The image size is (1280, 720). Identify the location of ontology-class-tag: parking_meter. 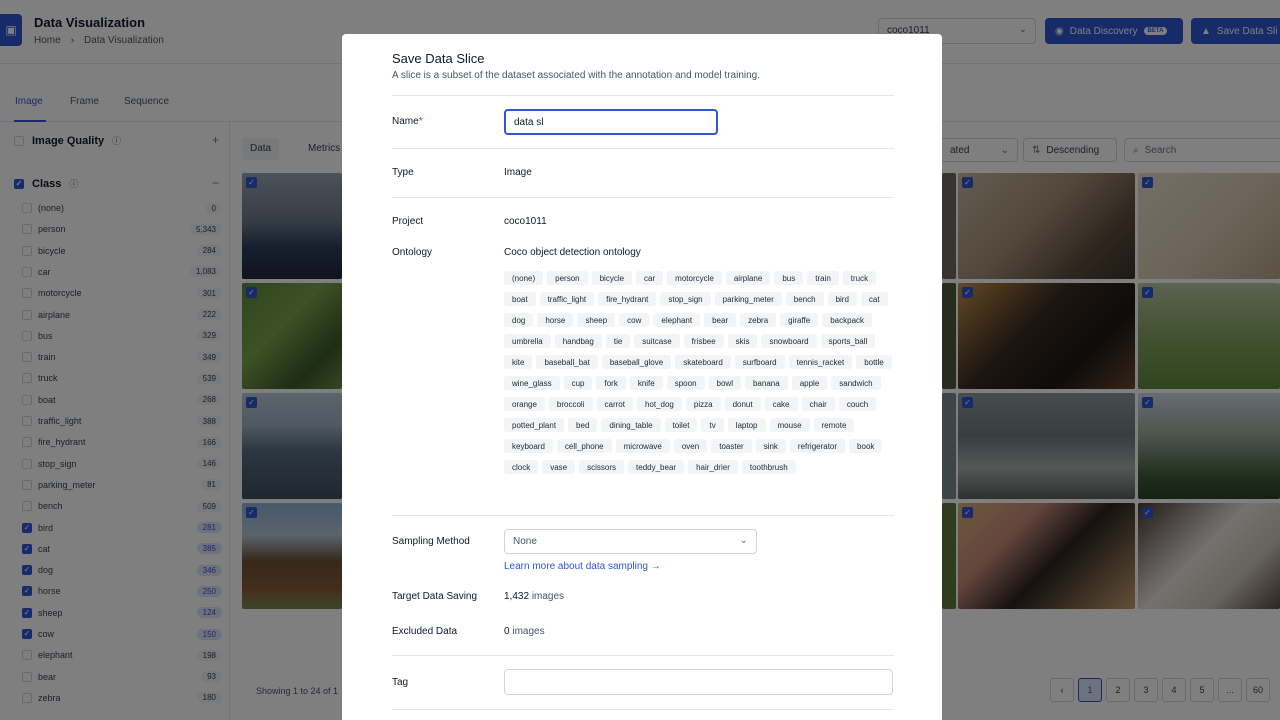
(748, 299).